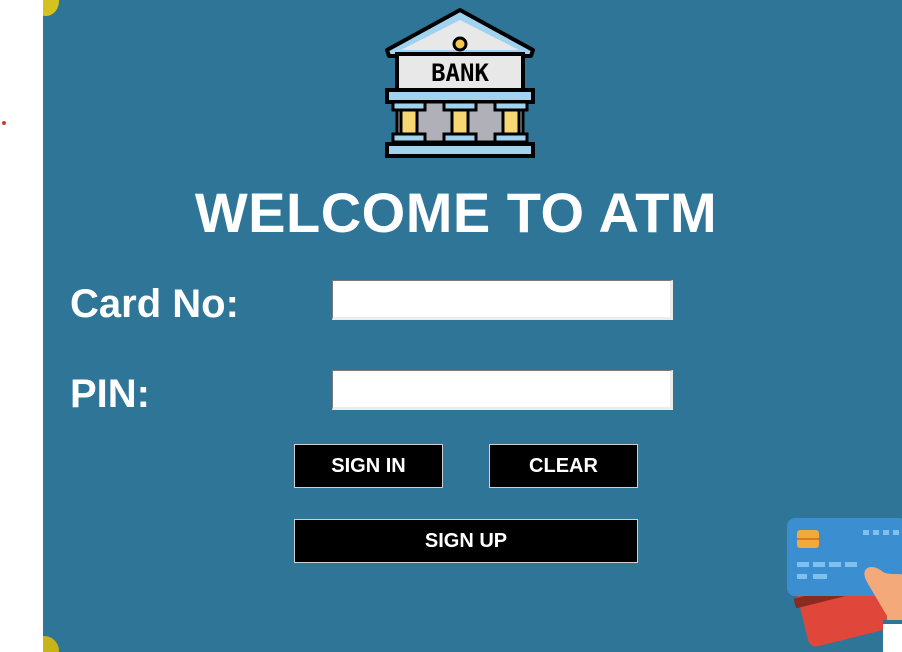 Image resolution: width=902 pixels, height=652 pixels. I want to click on corner-decoration-top, so click(51, 8).